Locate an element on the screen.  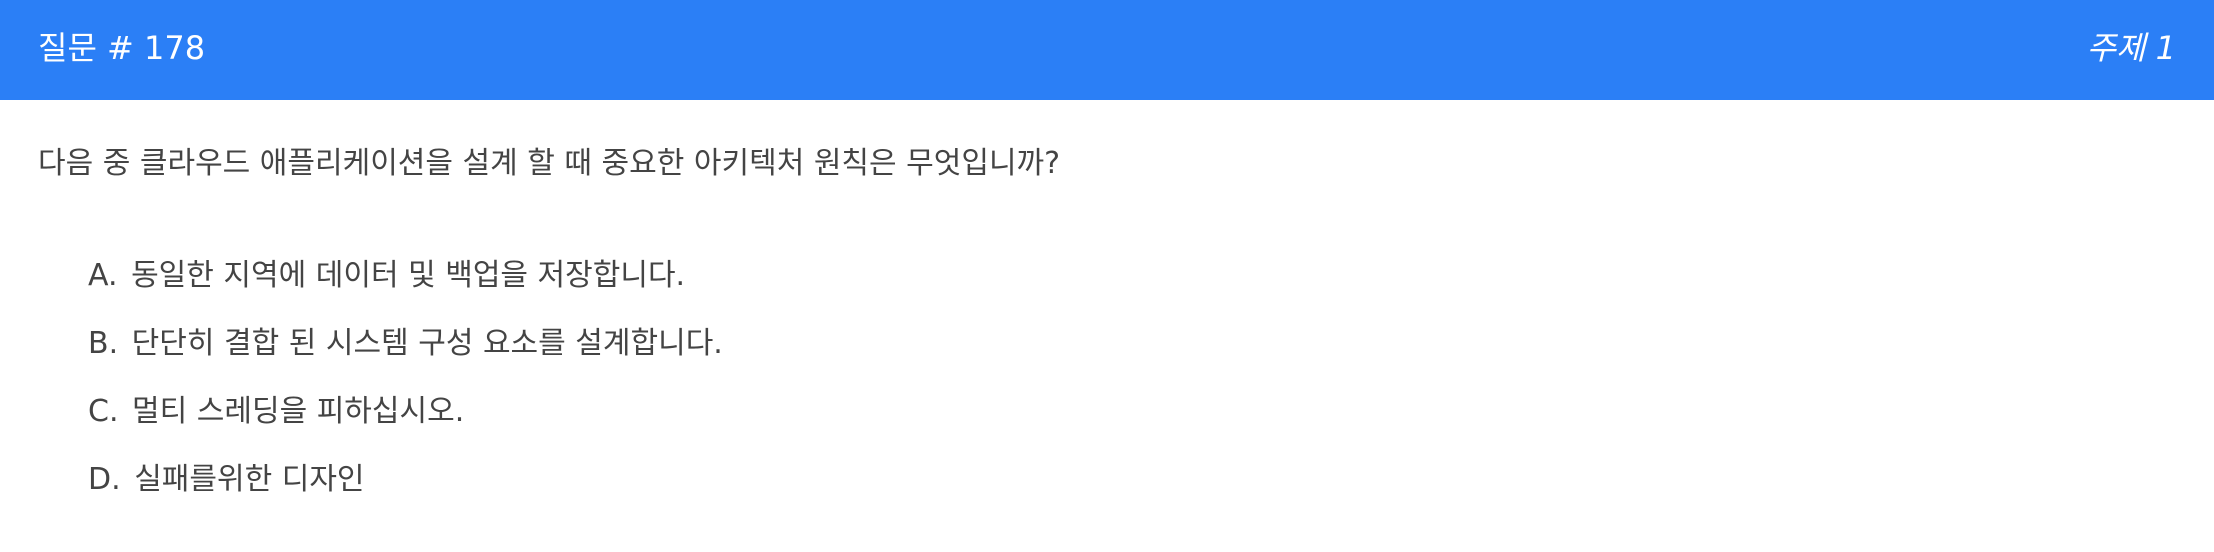
option-text: 단단히 결합 된 시스템 구성 요소를 설계합니다. is located at coordinates (427, 343).